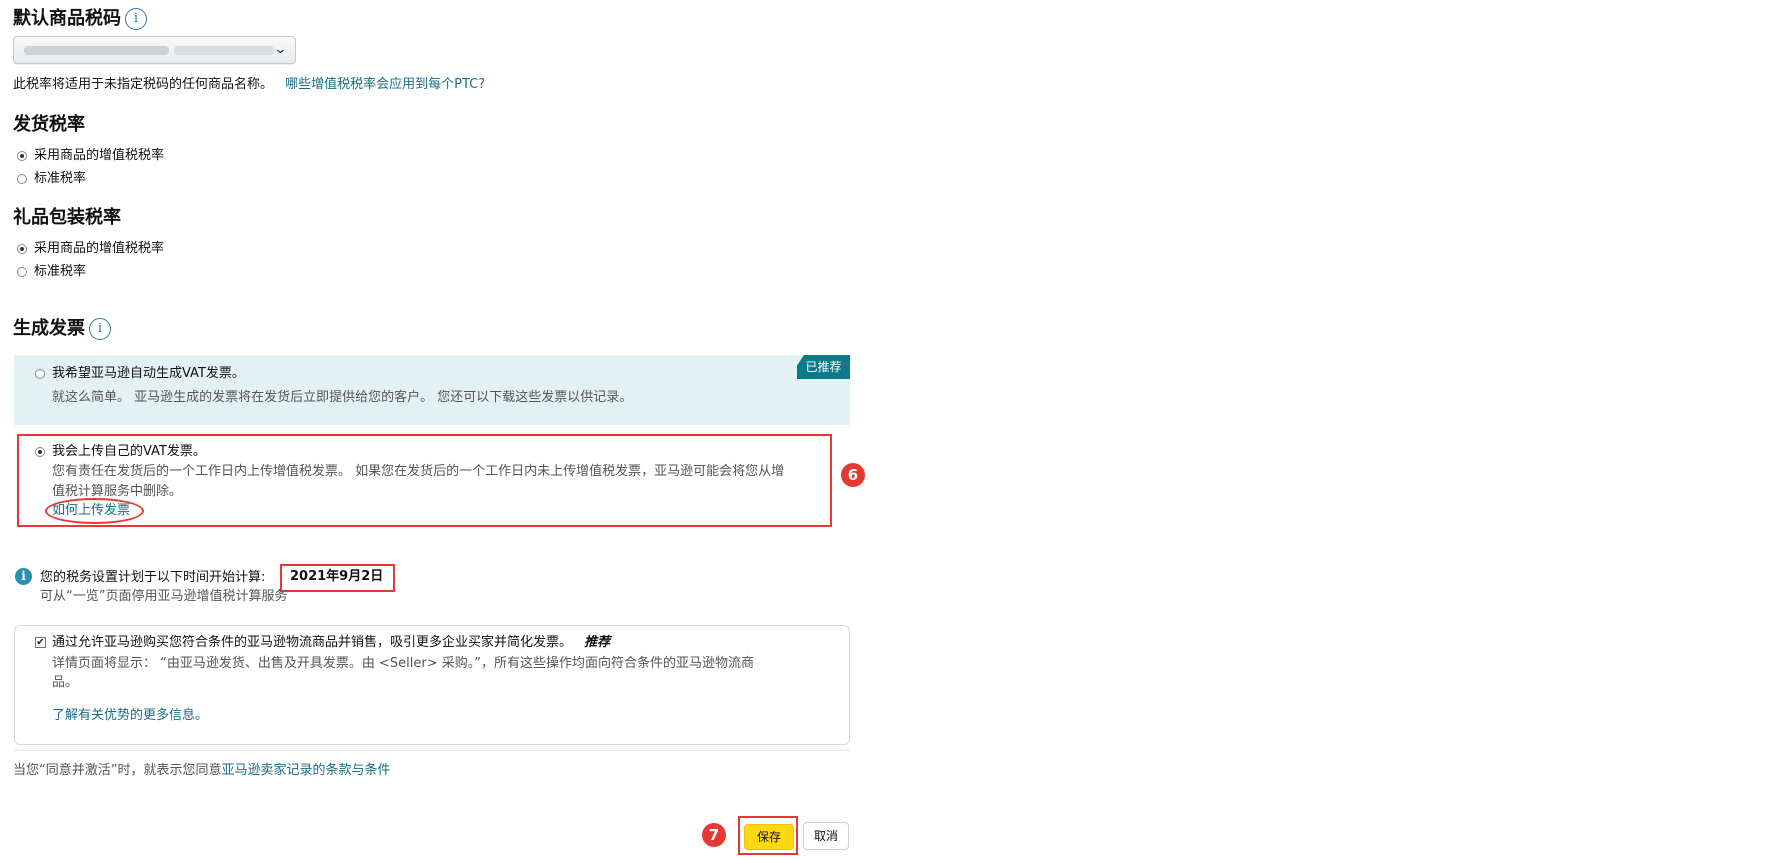 The image size is (1783, 859). Describe the element at coordinates (22, 156) in the screenshot. I see `shipping-rate-radio-item-rate` at that location.